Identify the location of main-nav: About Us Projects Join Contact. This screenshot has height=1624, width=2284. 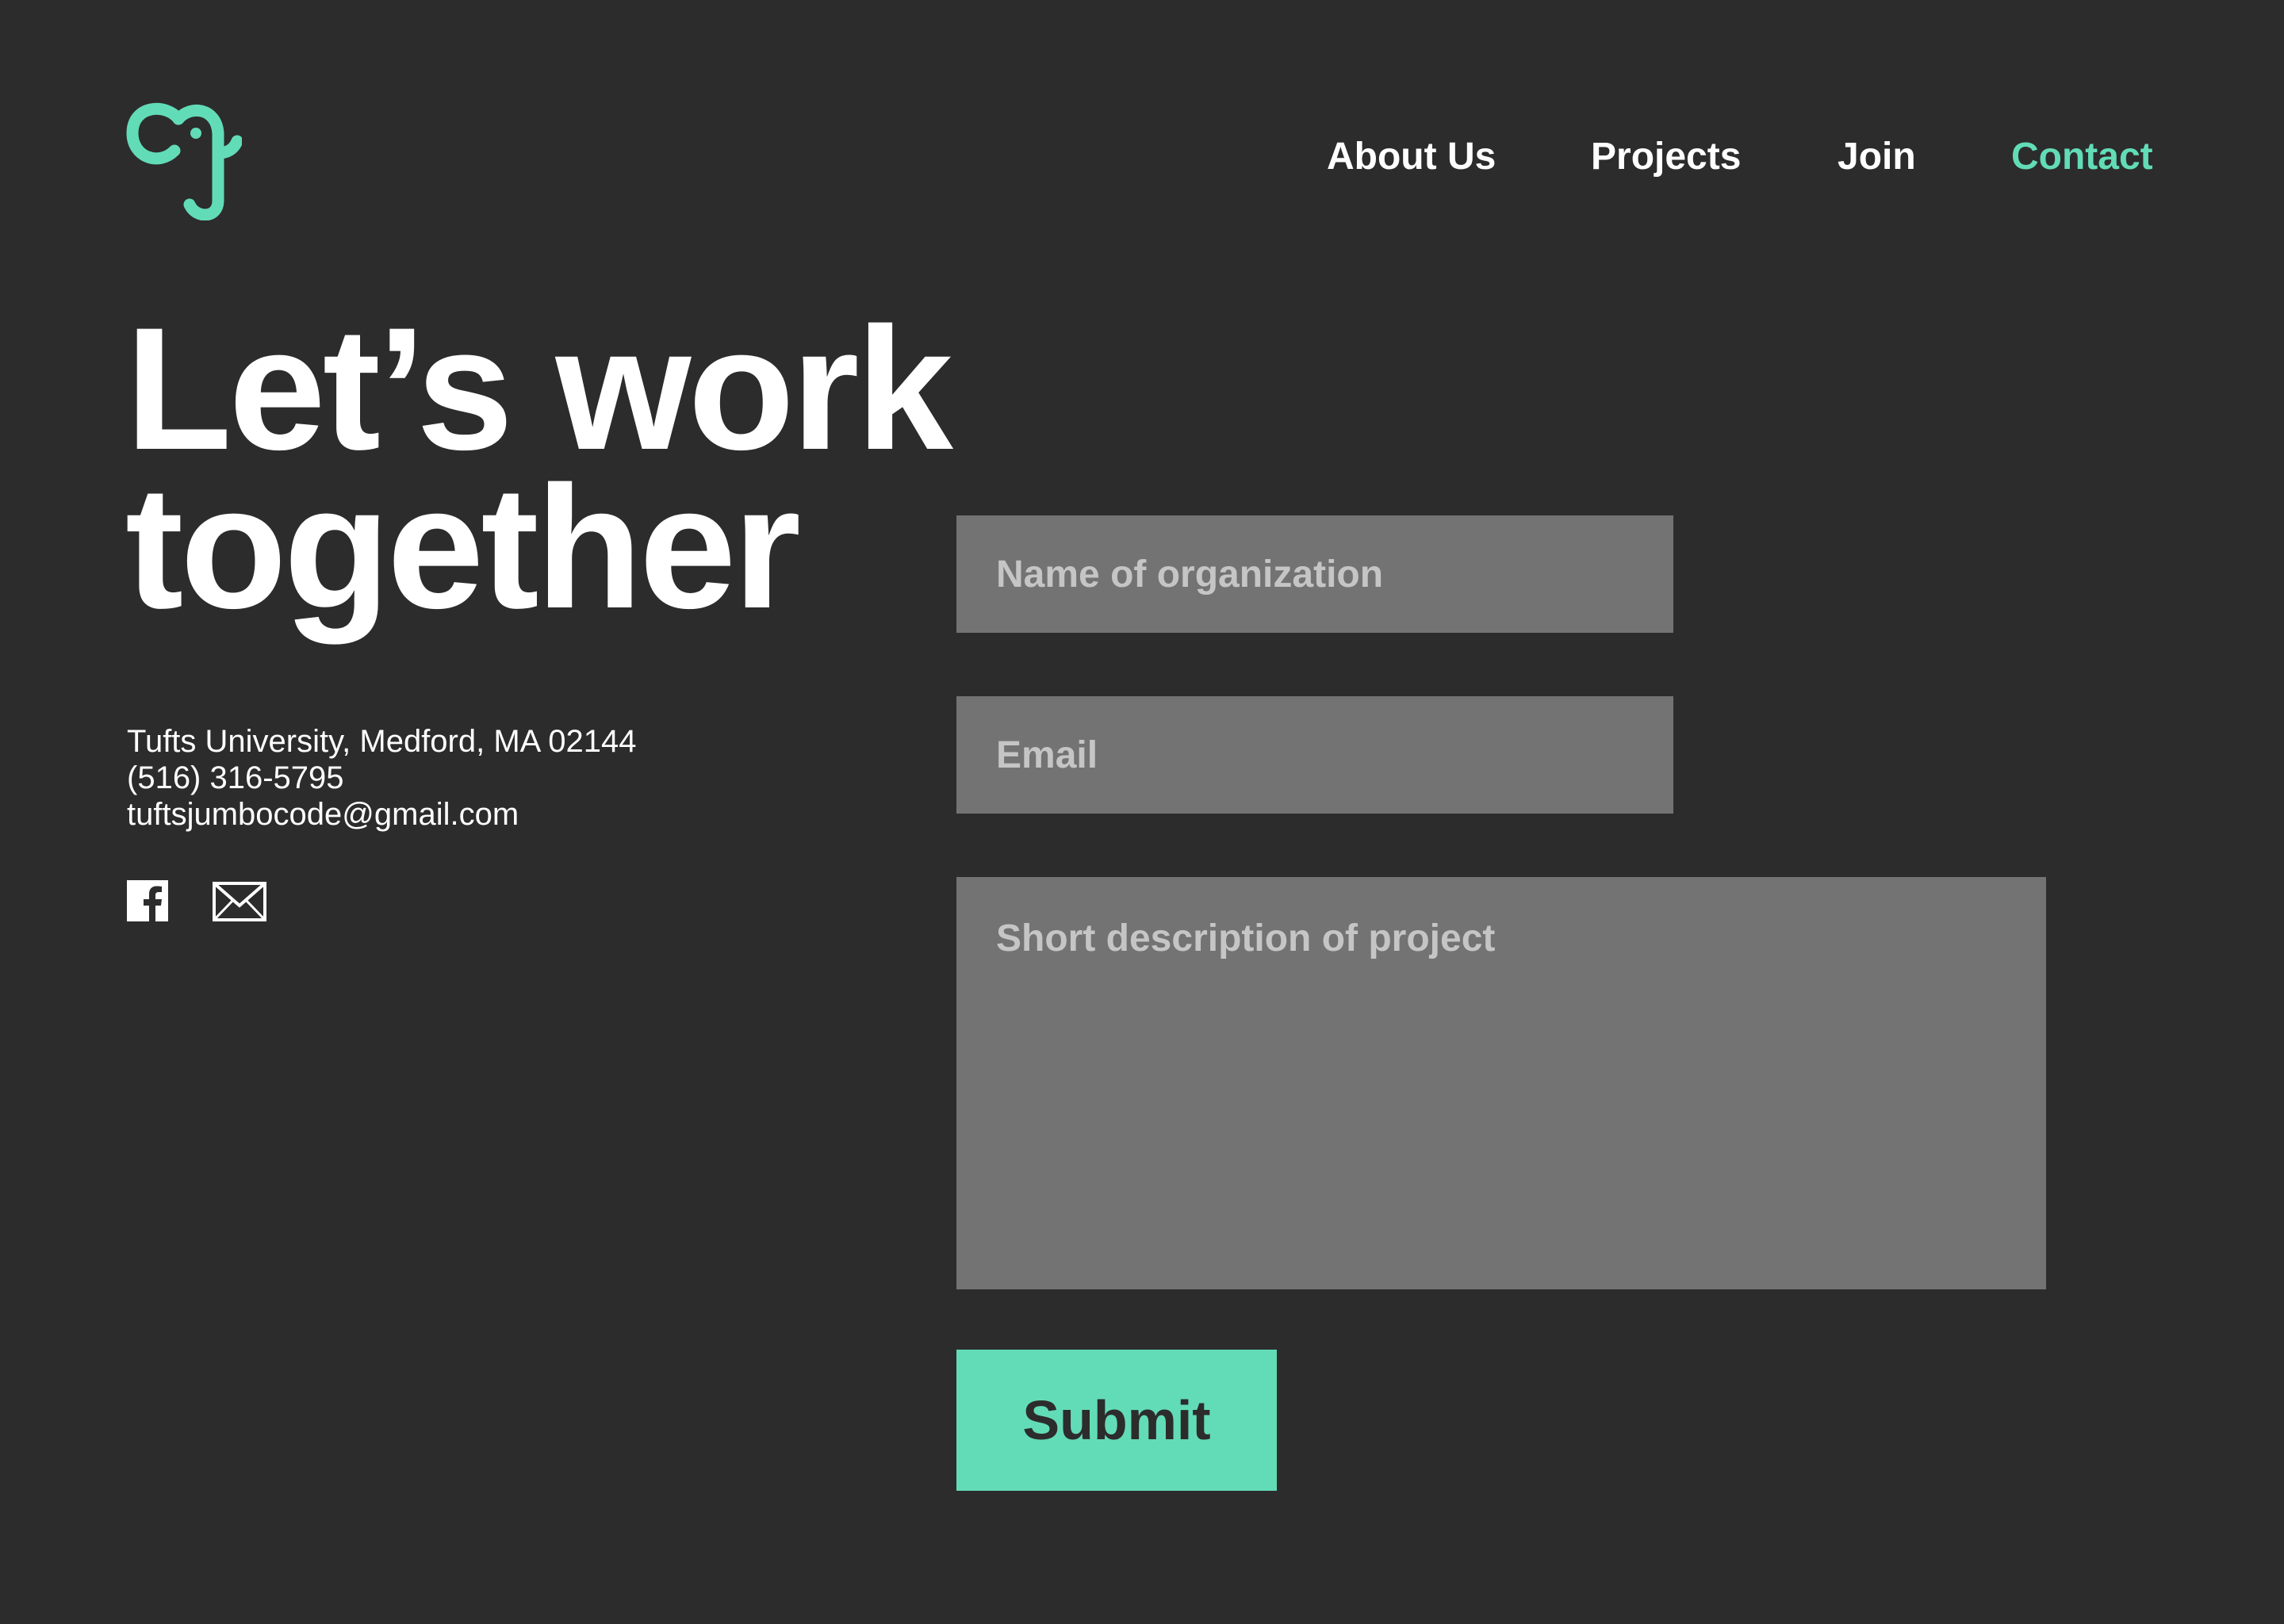
(1142, 157).